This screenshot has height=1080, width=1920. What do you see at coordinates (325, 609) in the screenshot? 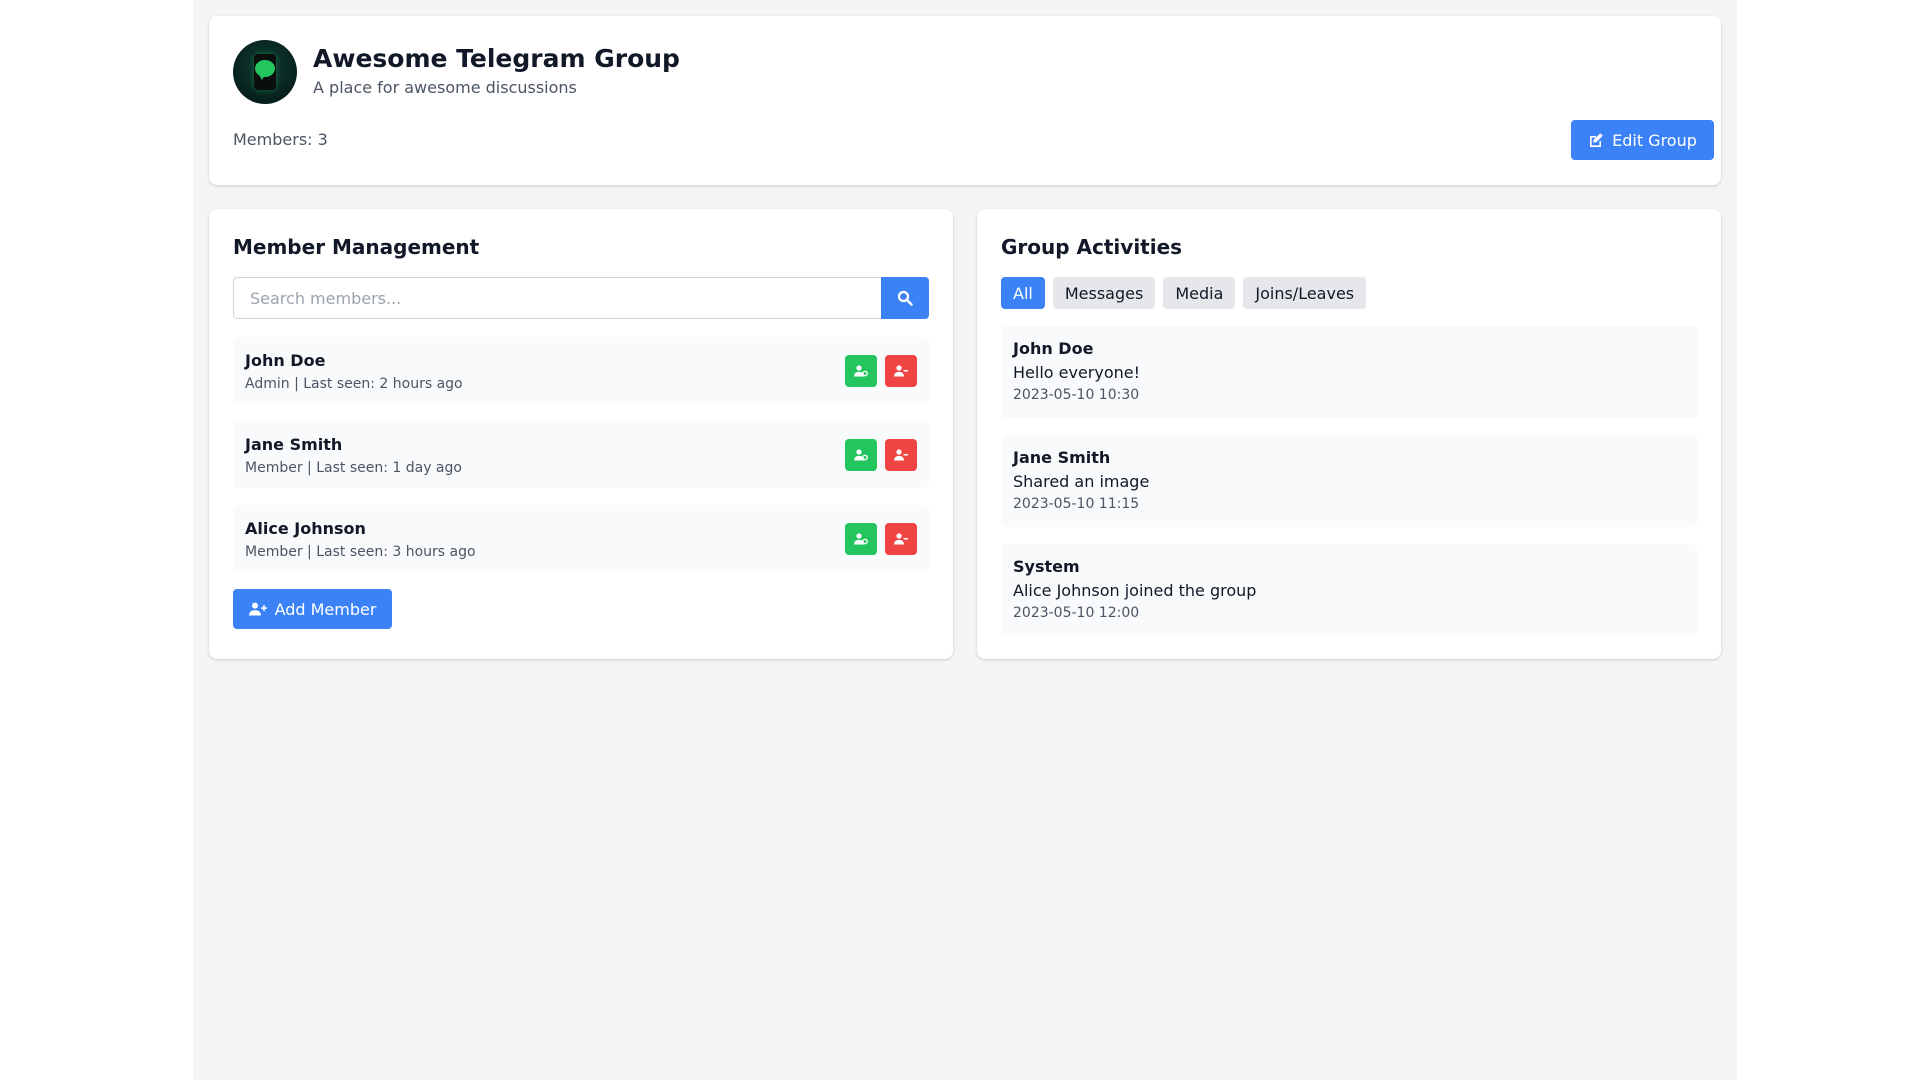
I see `add-member-label: Add Member` at bounding box center [325, 609].